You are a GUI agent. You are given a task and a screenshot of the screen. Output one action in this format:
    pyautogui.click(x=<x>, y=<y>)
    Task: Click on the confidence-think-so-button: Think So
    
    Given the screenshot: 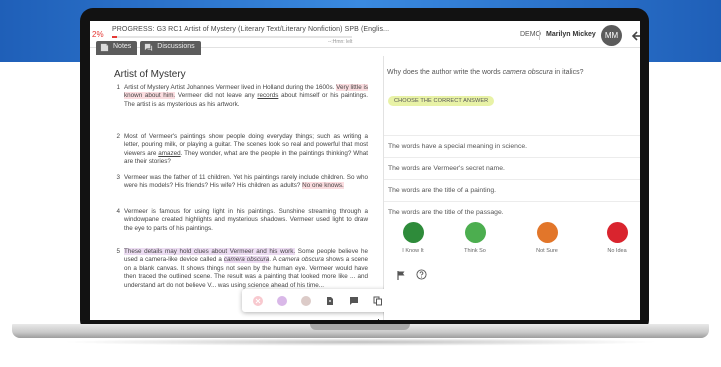 What is the action you would take?
    pyautogui.click(x=475, y=238)
    